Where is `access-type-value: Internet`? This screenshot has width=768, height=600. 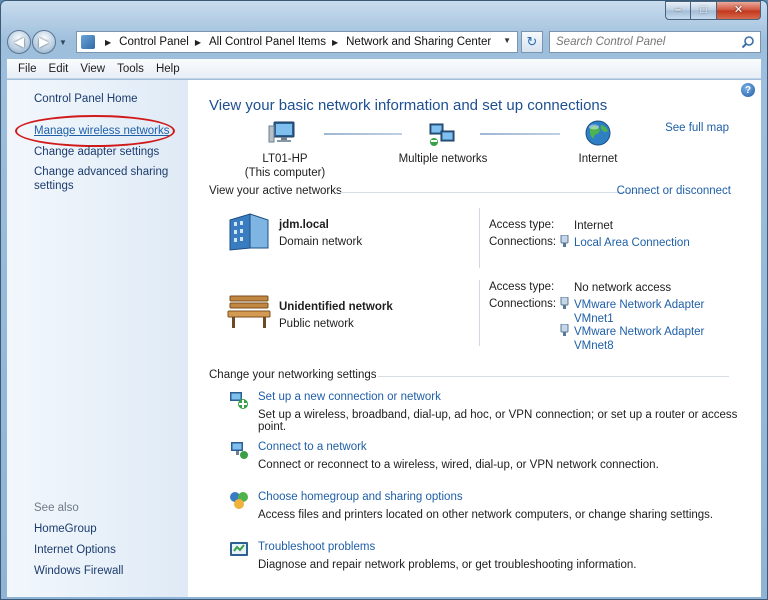
access-type-value: Internet is located at coordinates (593, 226).